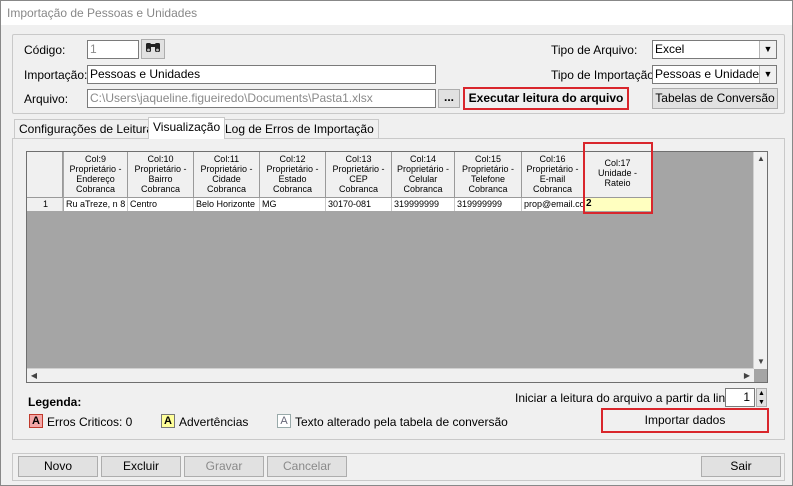 The width and height of the screenshot is (793, 486). What do you see at coordinates (226, 159) in the screenshot?
I see `column-header-line: Col:11` at bounding box center [226, 159].